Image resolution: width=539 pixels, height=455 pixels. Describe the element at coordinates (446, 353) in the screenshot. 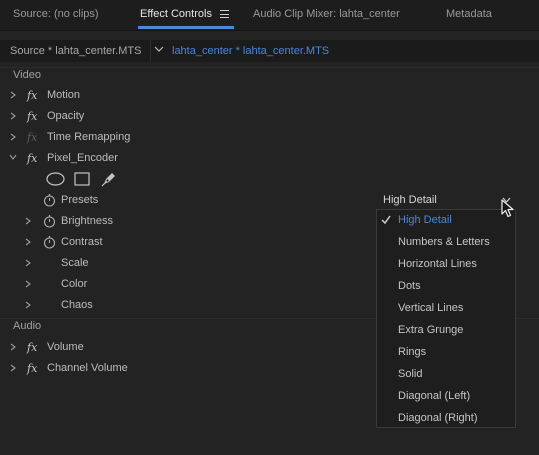

I see `dropdown-option-rings: Rings` at that location.